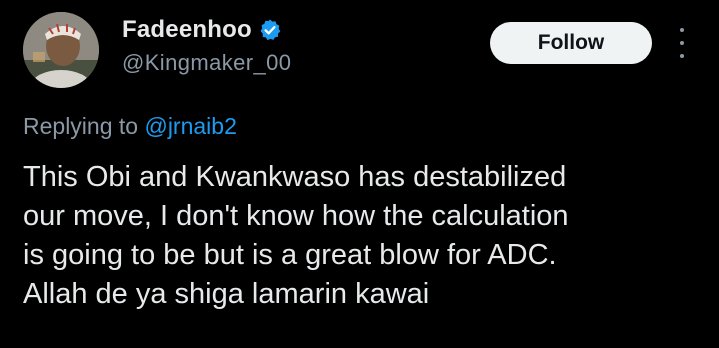 The width and height of the screenshot is (719, 348). Describe the element at coordinates (295, 177) in the screenshot. I see `tweet-text-line: This Obi and Kwankwaso has destabilized` at that location.